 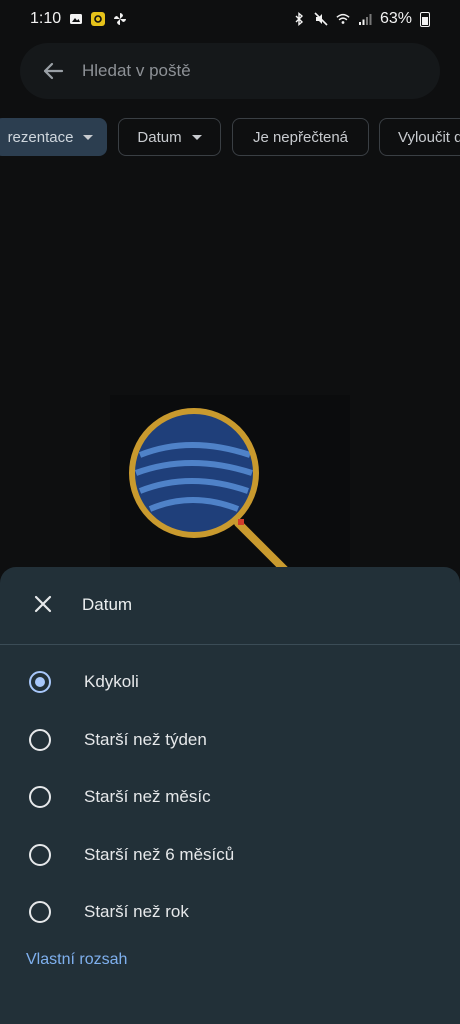 What do you see at coordinates (343, 18) in the screenshot?
I see `wifi-icon` at bounding box center [343, 18].